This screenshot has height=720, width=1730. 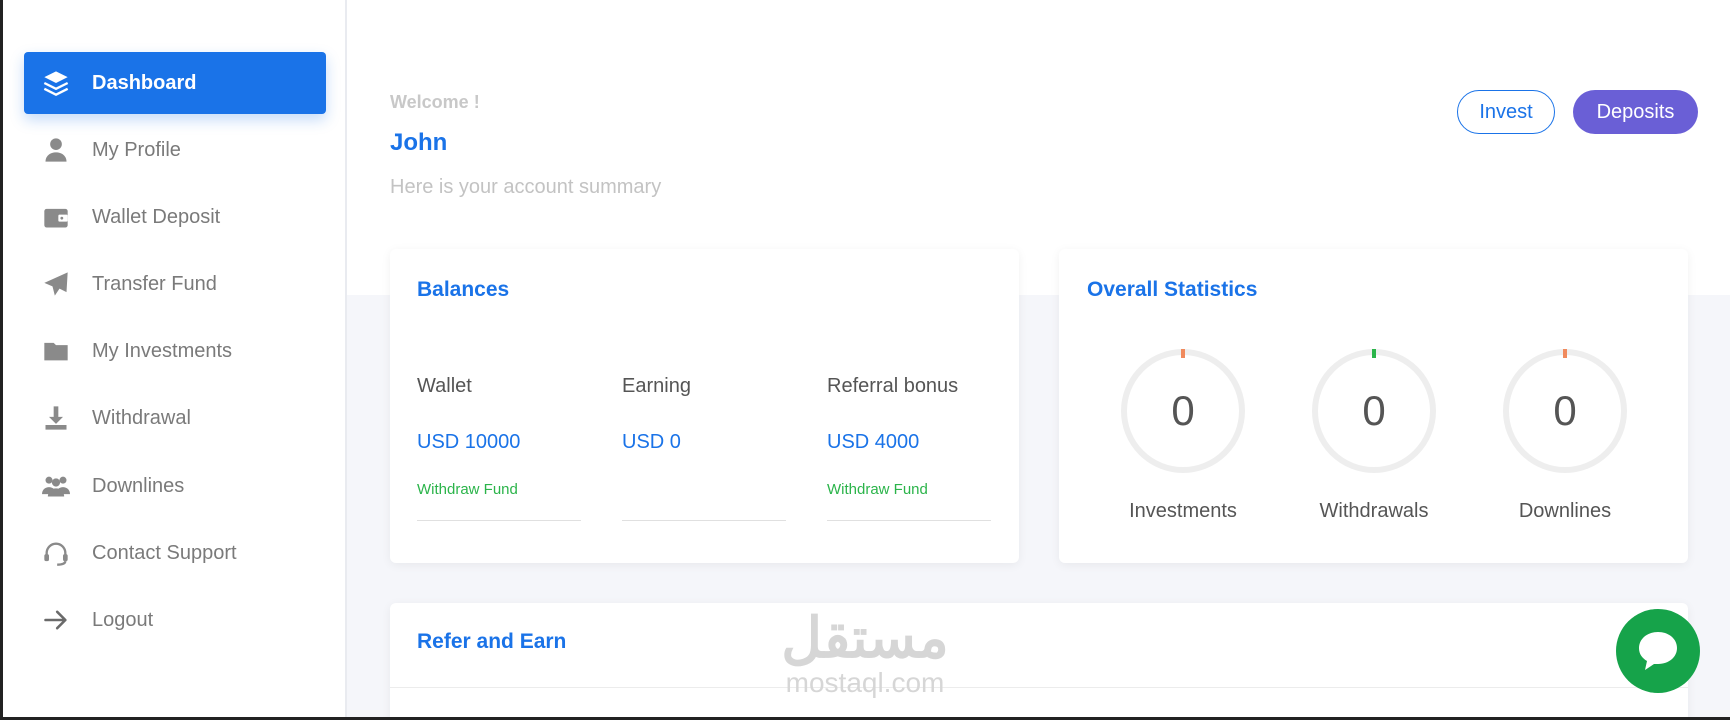 I want to click on sidebar-item-label: Downlines, so click(x=138, y=485).